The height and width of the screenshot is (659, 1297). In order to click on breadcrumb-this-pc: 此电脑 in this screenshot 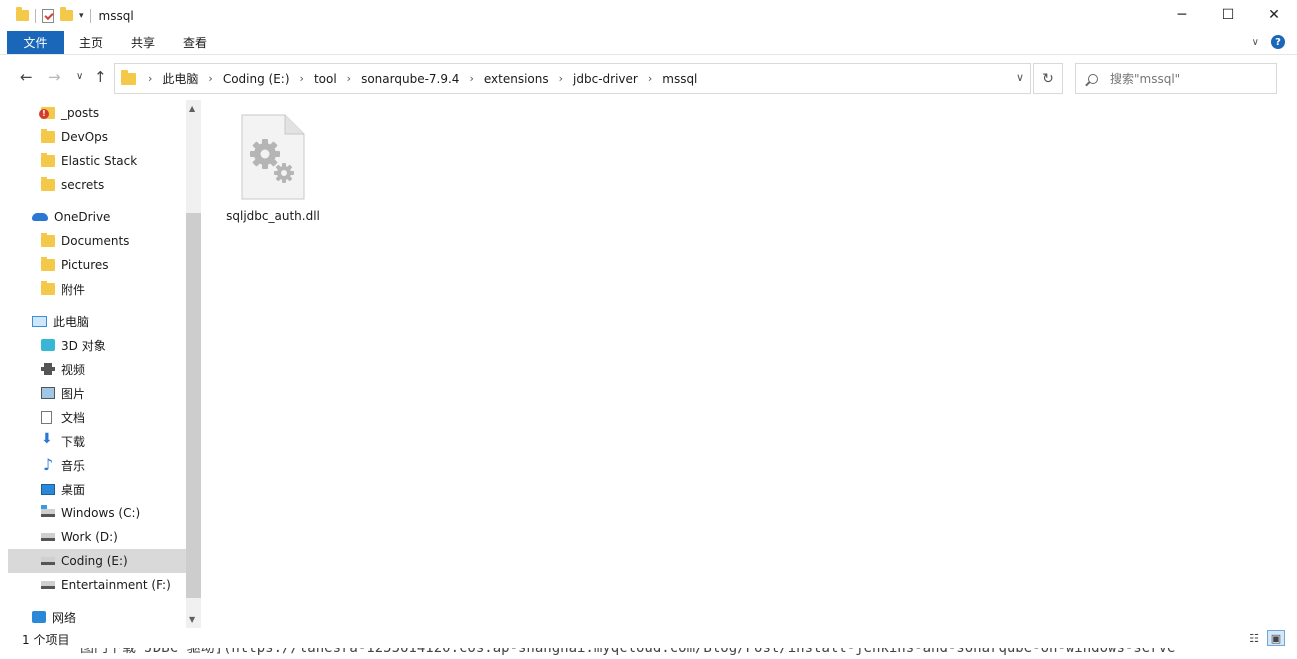, I will do `click(180, 78)`.